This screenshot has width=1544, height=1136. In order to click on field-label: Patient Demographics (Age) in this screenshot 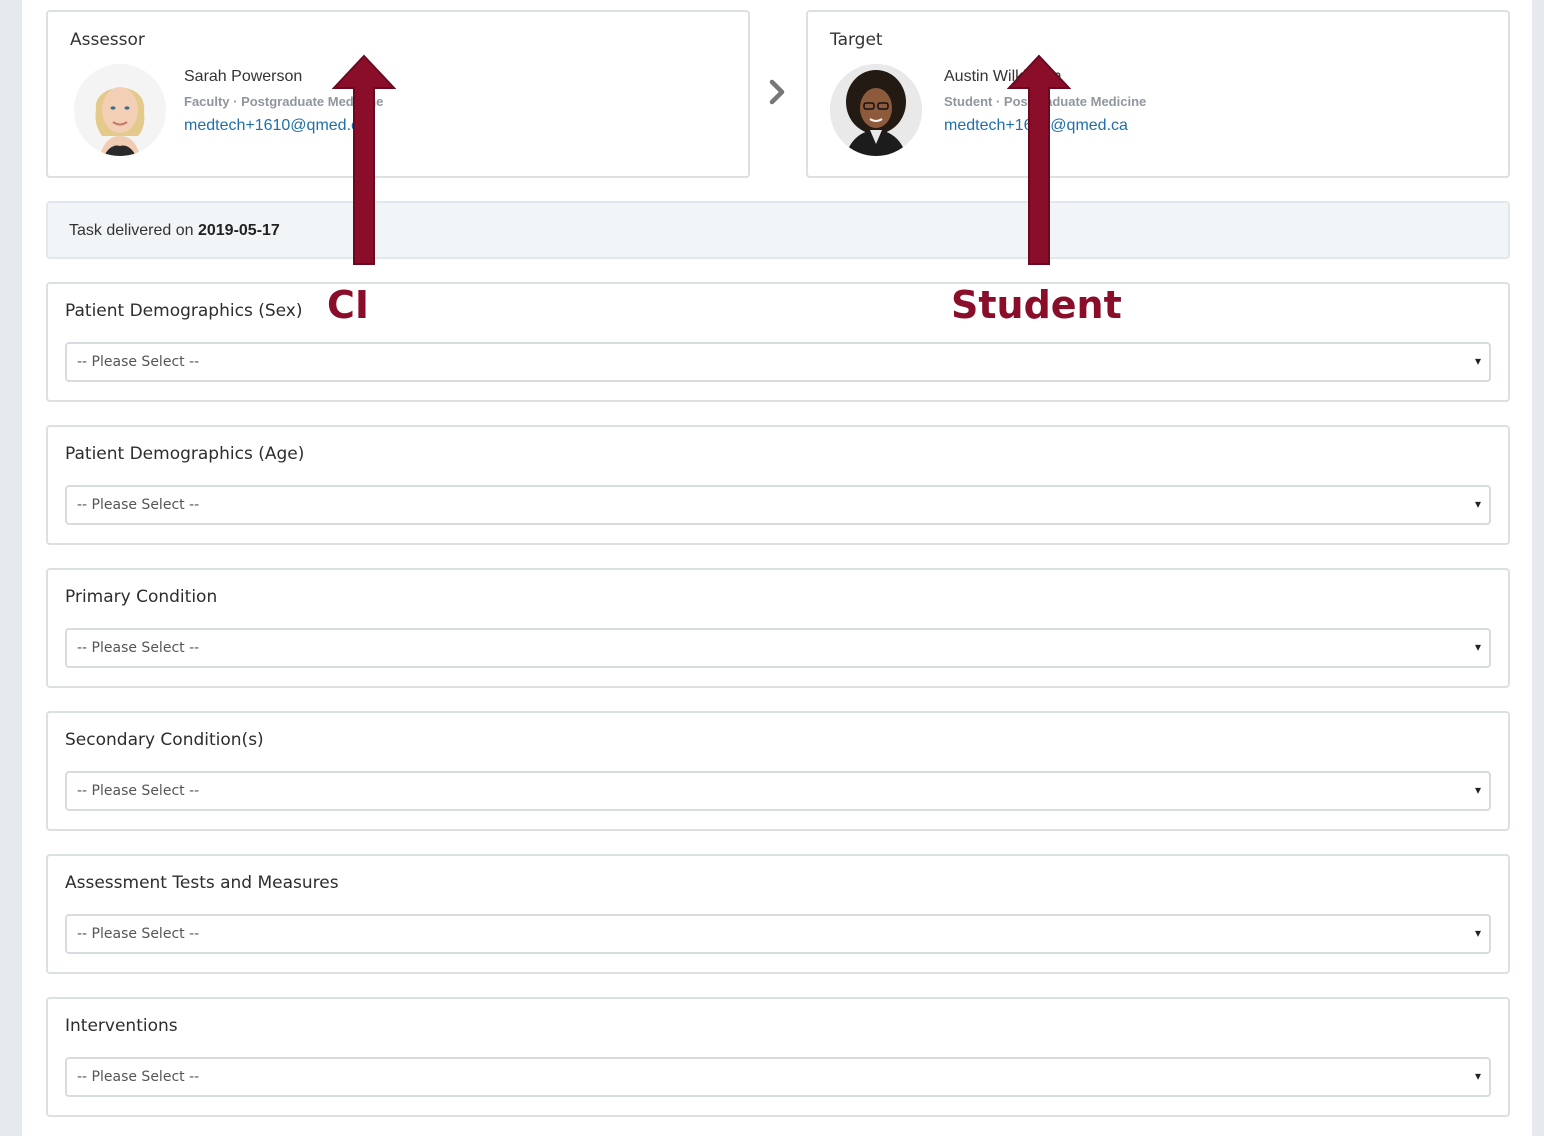, I will do `click(185, 454)`.